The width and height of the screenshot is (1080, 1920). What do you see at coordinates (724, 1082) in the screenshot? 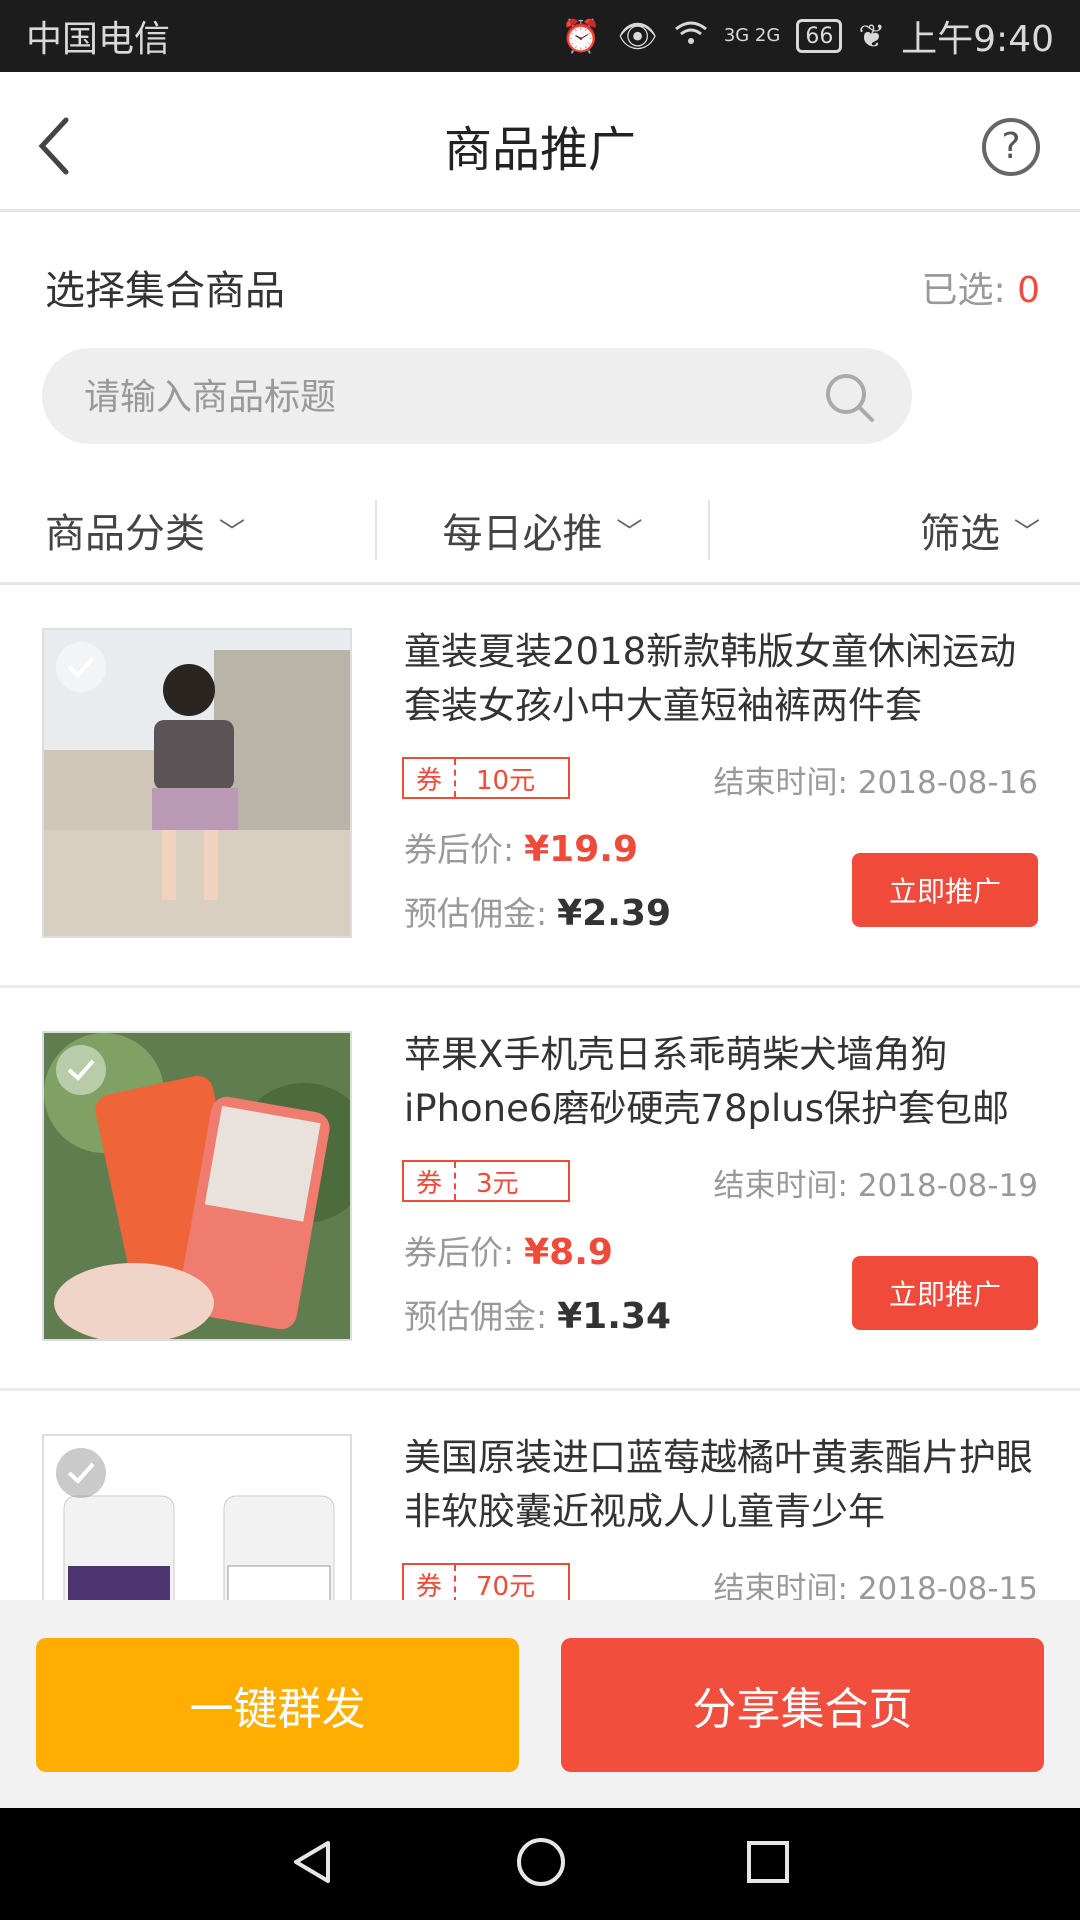
I see `product-title: 苹果X手机壳日系乖萌柴犬墙角狗iPhone6磨砂硬壳78plus保护套包邮` at bounding box center [724, 1082].